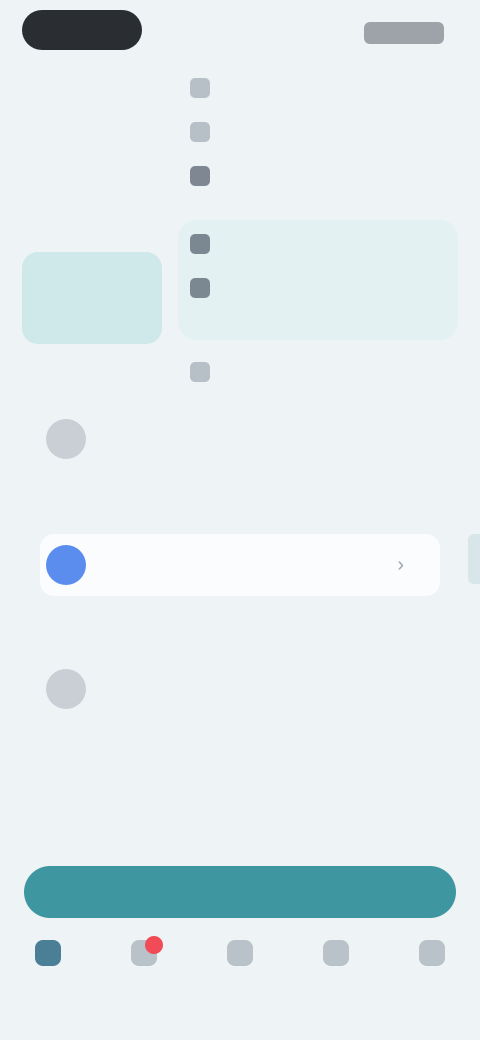 The width and height of the screenshot is (480, 1040). Describe the element at coordinates (200, 372) in the screenshot. I see `plus-icon` at that location.